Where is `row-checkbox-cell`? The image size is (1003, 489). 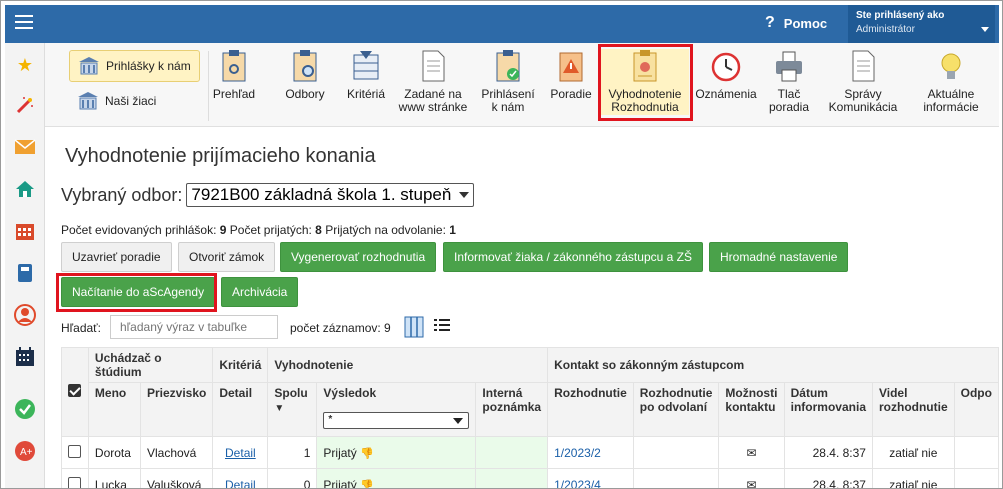
row-checkbox-cell is located at coordinates (75, 478).